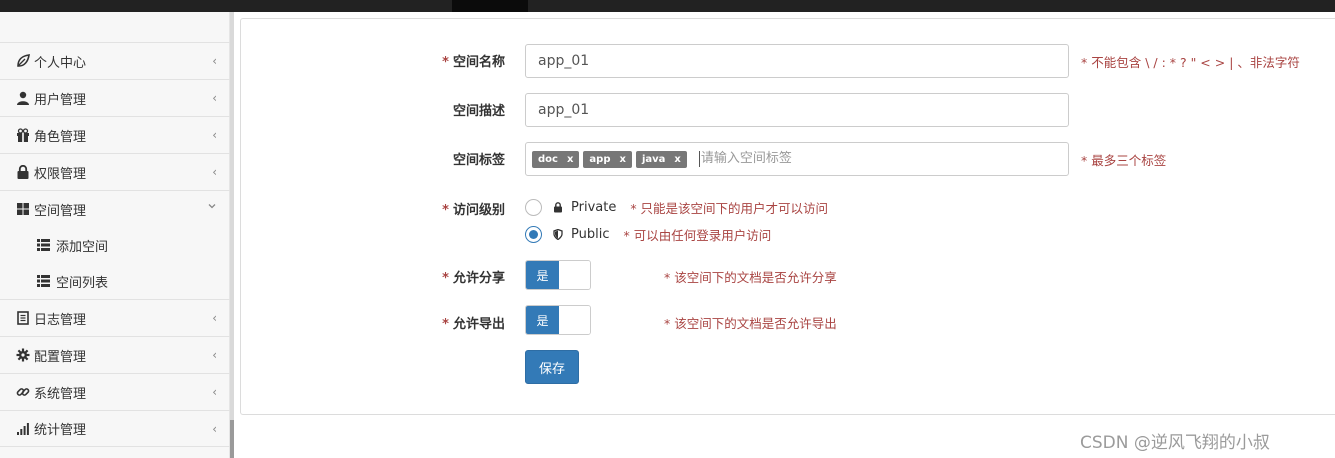  I want to click on shield-icon, so click(558, 234).